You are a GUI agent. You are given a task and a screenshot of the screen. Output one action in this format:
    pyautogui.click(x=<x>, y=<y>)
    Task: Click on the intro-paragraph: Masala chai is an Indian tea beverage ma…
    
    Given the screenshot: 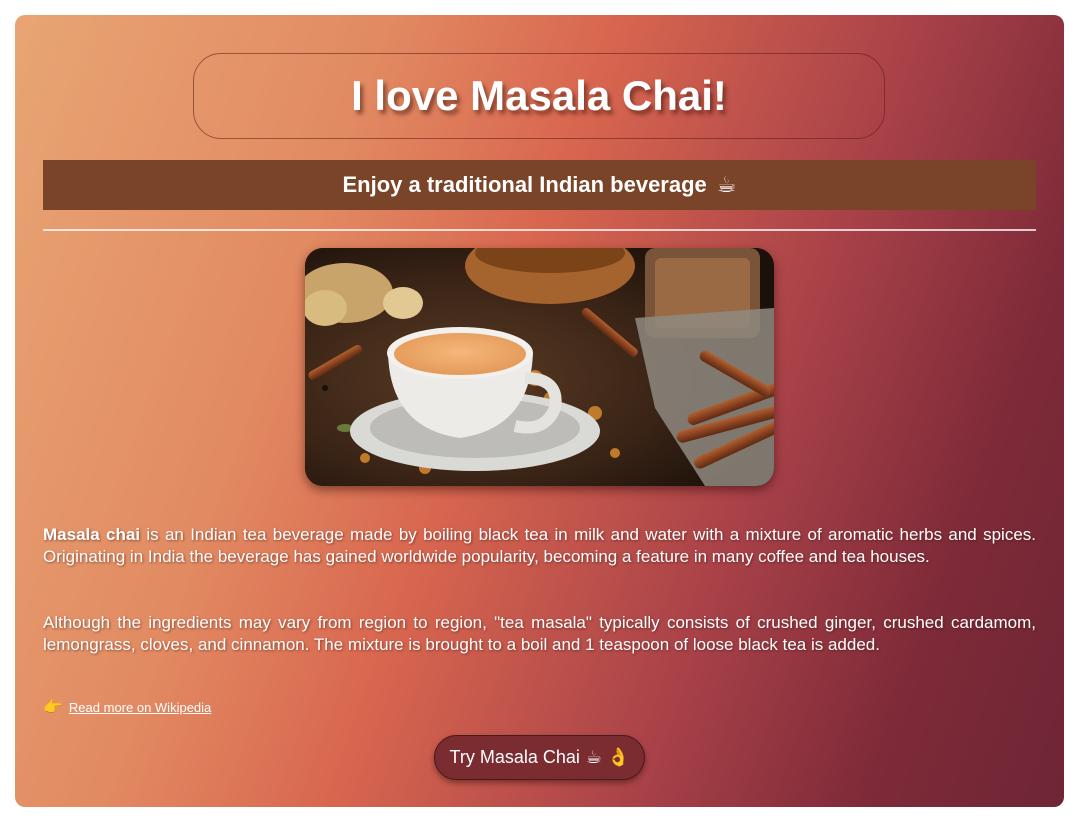 What is the action you would take?
    pyautogui.click(x=539, y=546)
    